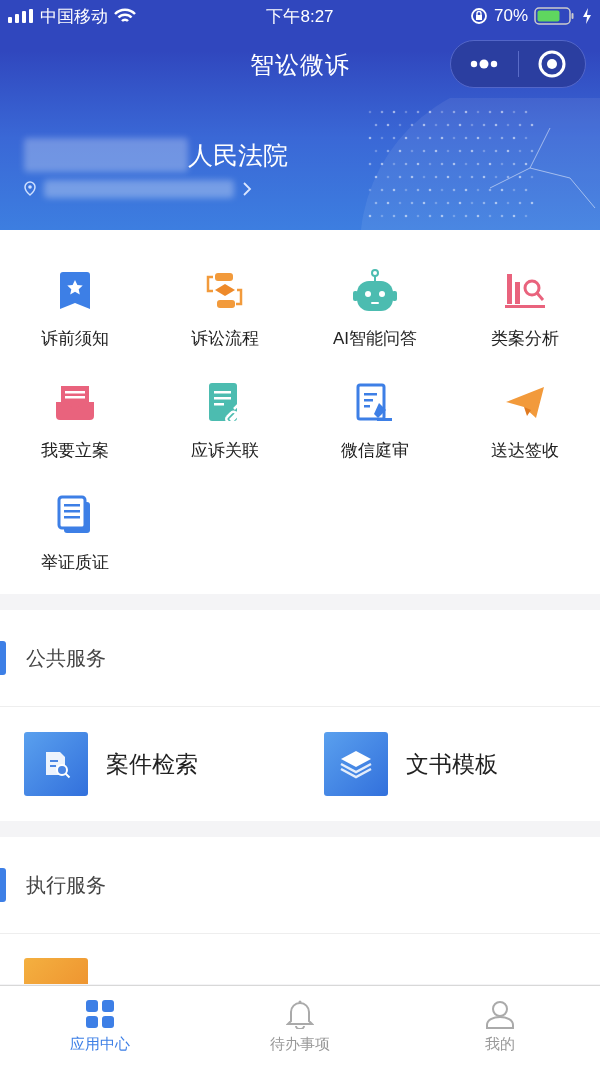 This screenshot has height=1072, width=600. Describe the element at coordinates (125, 16) in the screenshot. I see `wifi-icon` at that location.